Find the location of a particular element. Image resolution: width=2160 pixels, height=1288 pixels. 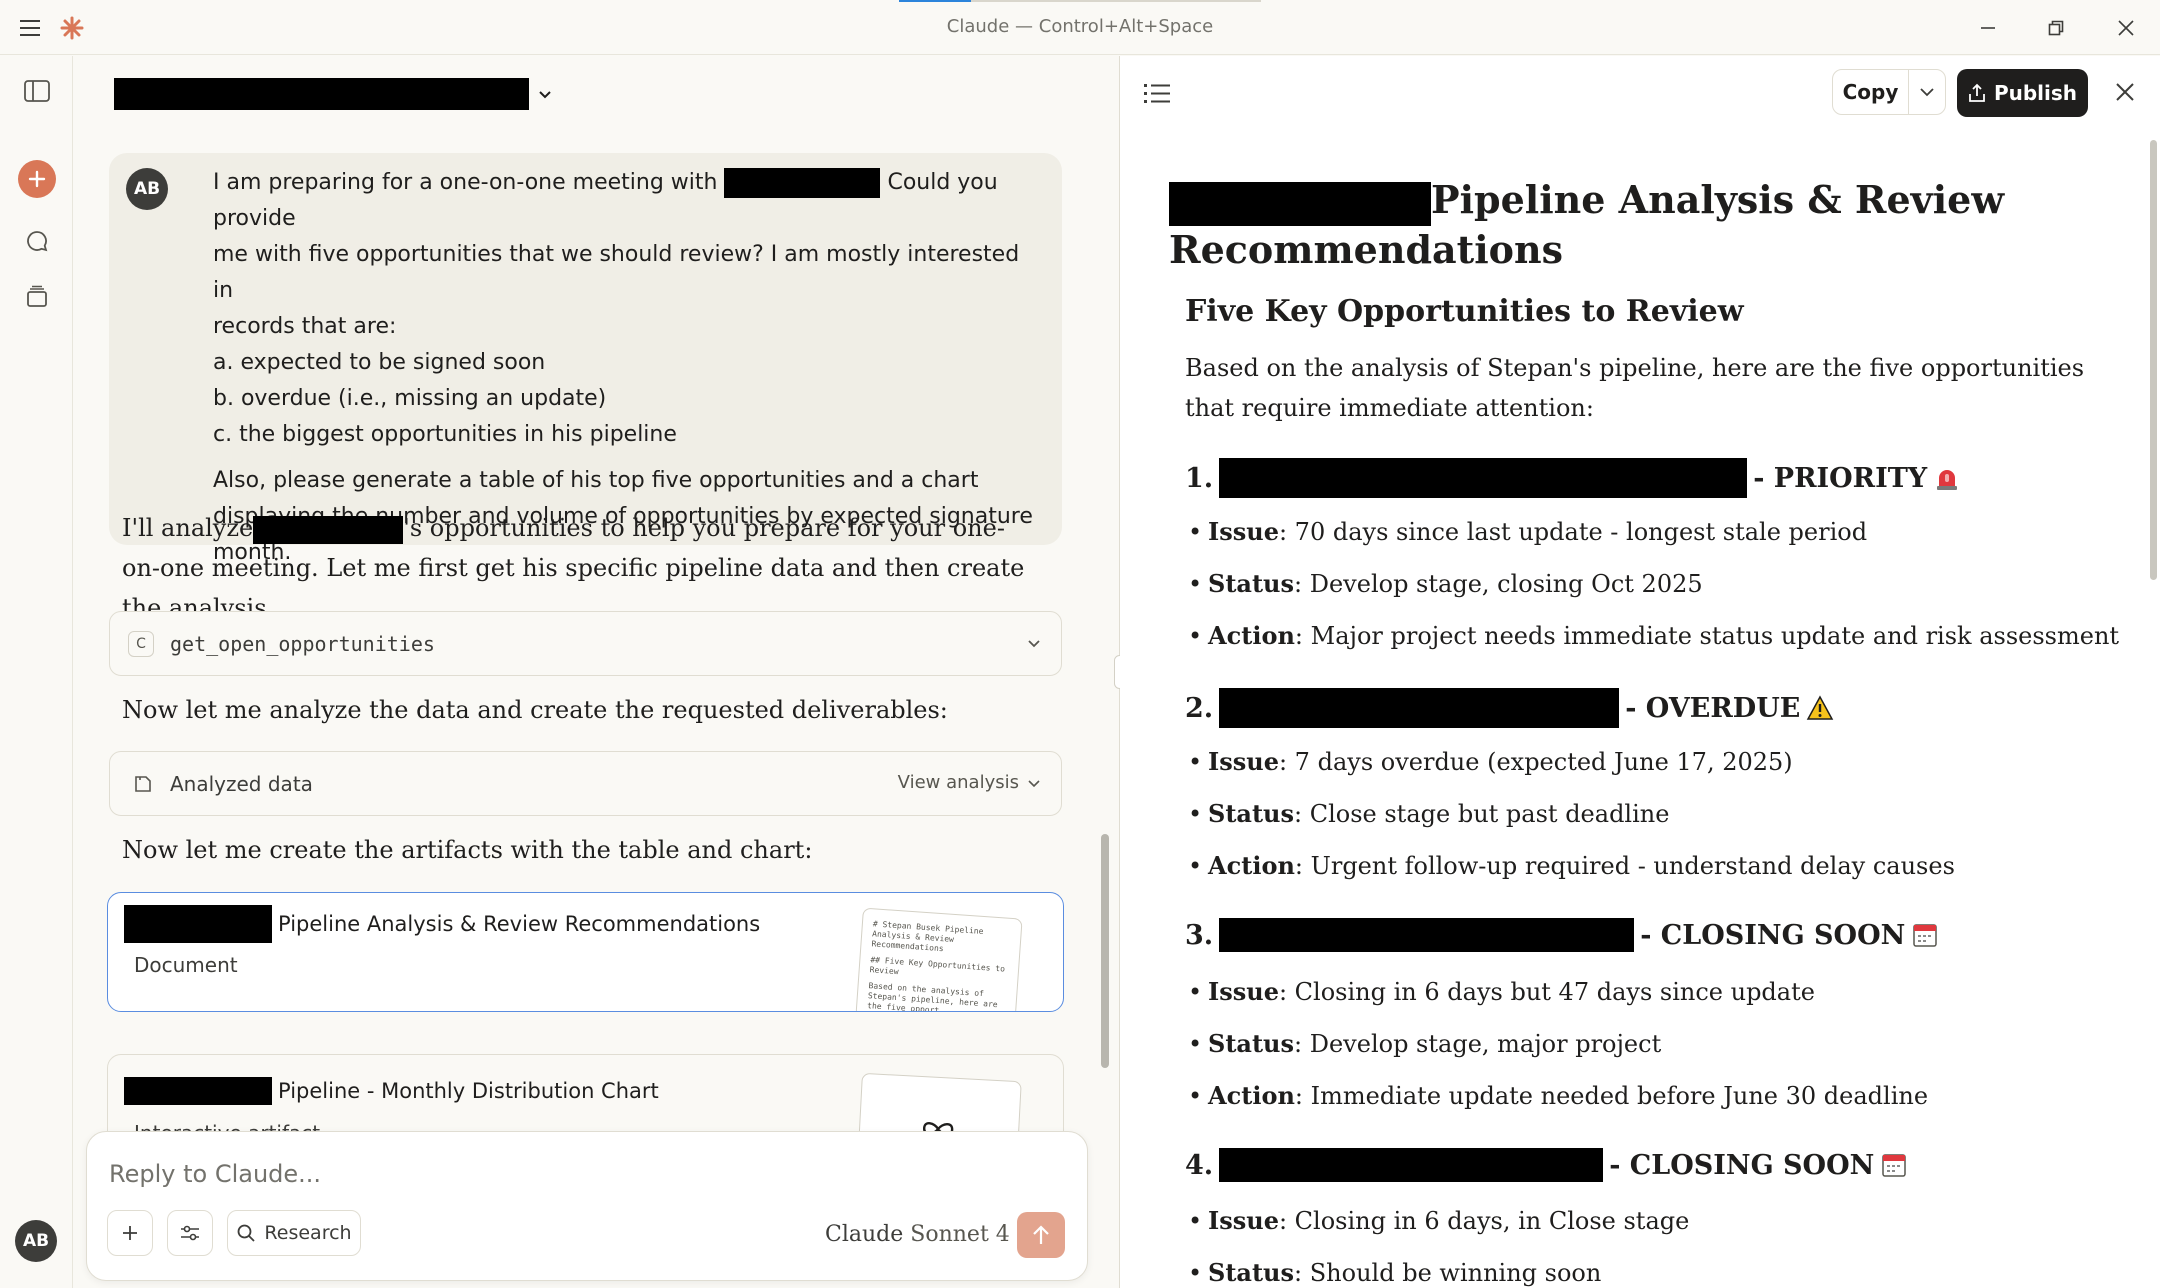

assistant-text: I'll analyze is located at coordinates (188, 528).